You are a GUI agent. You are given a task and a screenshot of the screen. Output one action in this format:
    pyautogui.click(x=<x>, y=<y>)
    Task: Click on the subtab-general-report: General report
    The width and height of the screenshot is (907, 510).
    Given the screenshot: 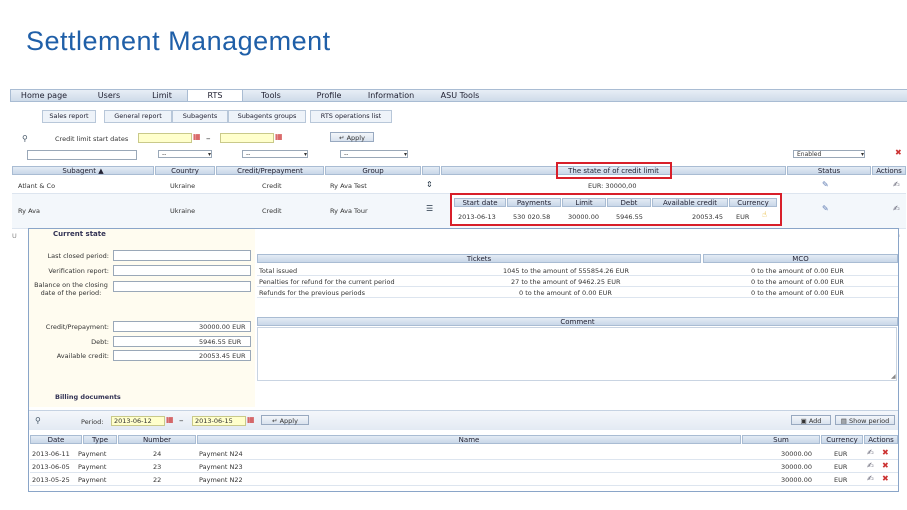 What is the action you would take?
    pyautogui.click(x=138, y=116)
    